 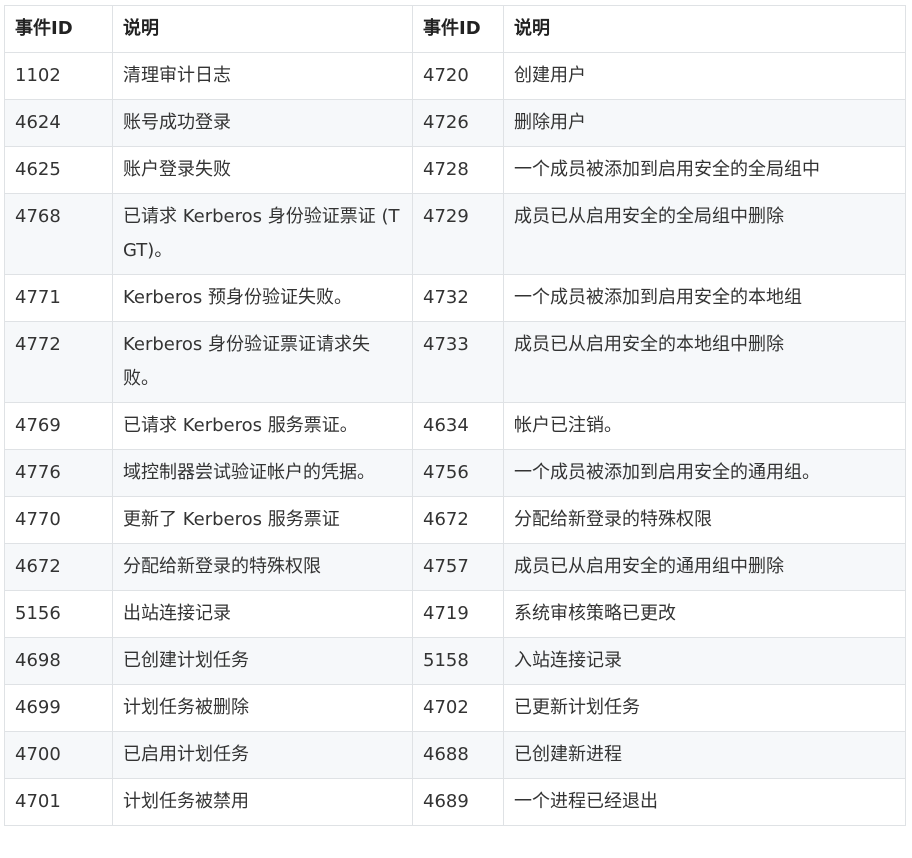 I want to click on header-event-id-1: 事件ID, so click(x=58, y=29).